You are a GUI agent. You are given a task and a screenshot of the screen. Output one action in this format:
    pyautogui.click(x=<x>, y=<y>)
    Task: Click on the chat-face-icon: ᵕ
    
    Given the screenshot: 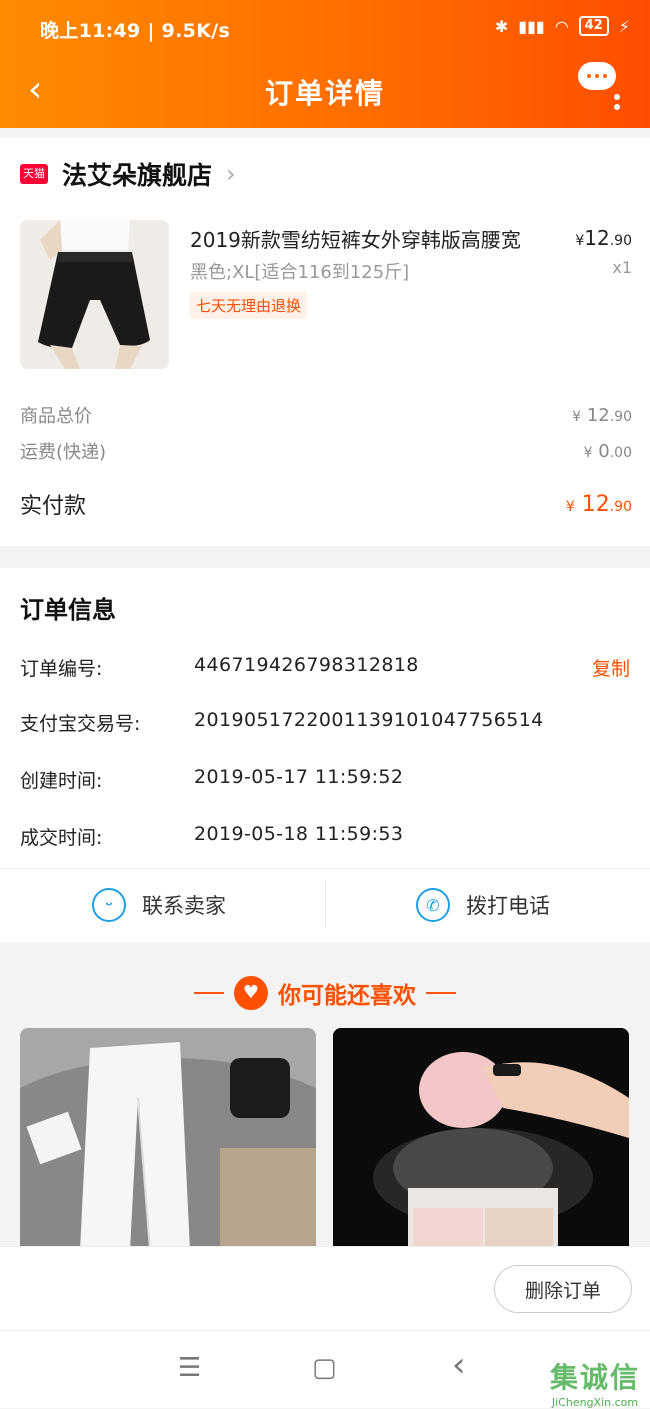 What is the action you would take?
    pyautogui.click(x=109, y=905)
    